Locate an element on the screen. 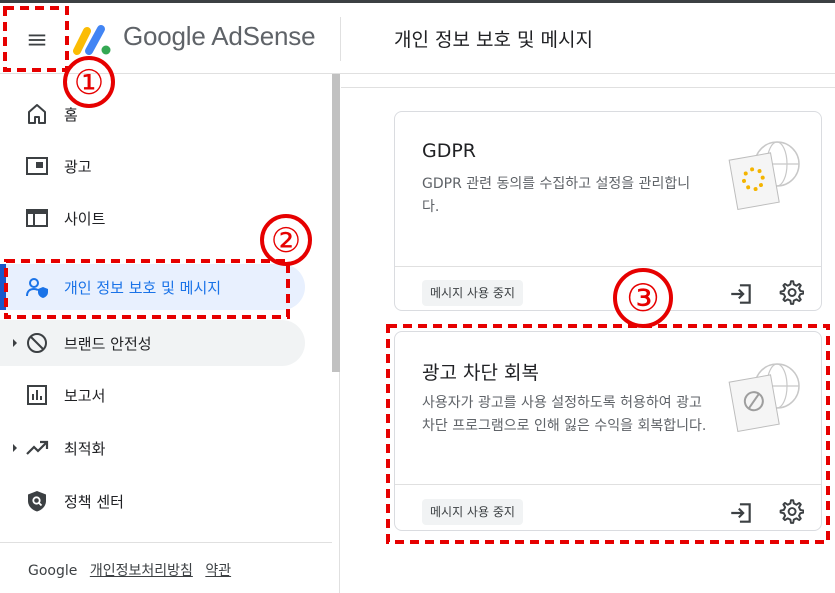 The image size is (835, 593). sidebar-item-label: 정책 센터 is located at coordinates (94, 502).